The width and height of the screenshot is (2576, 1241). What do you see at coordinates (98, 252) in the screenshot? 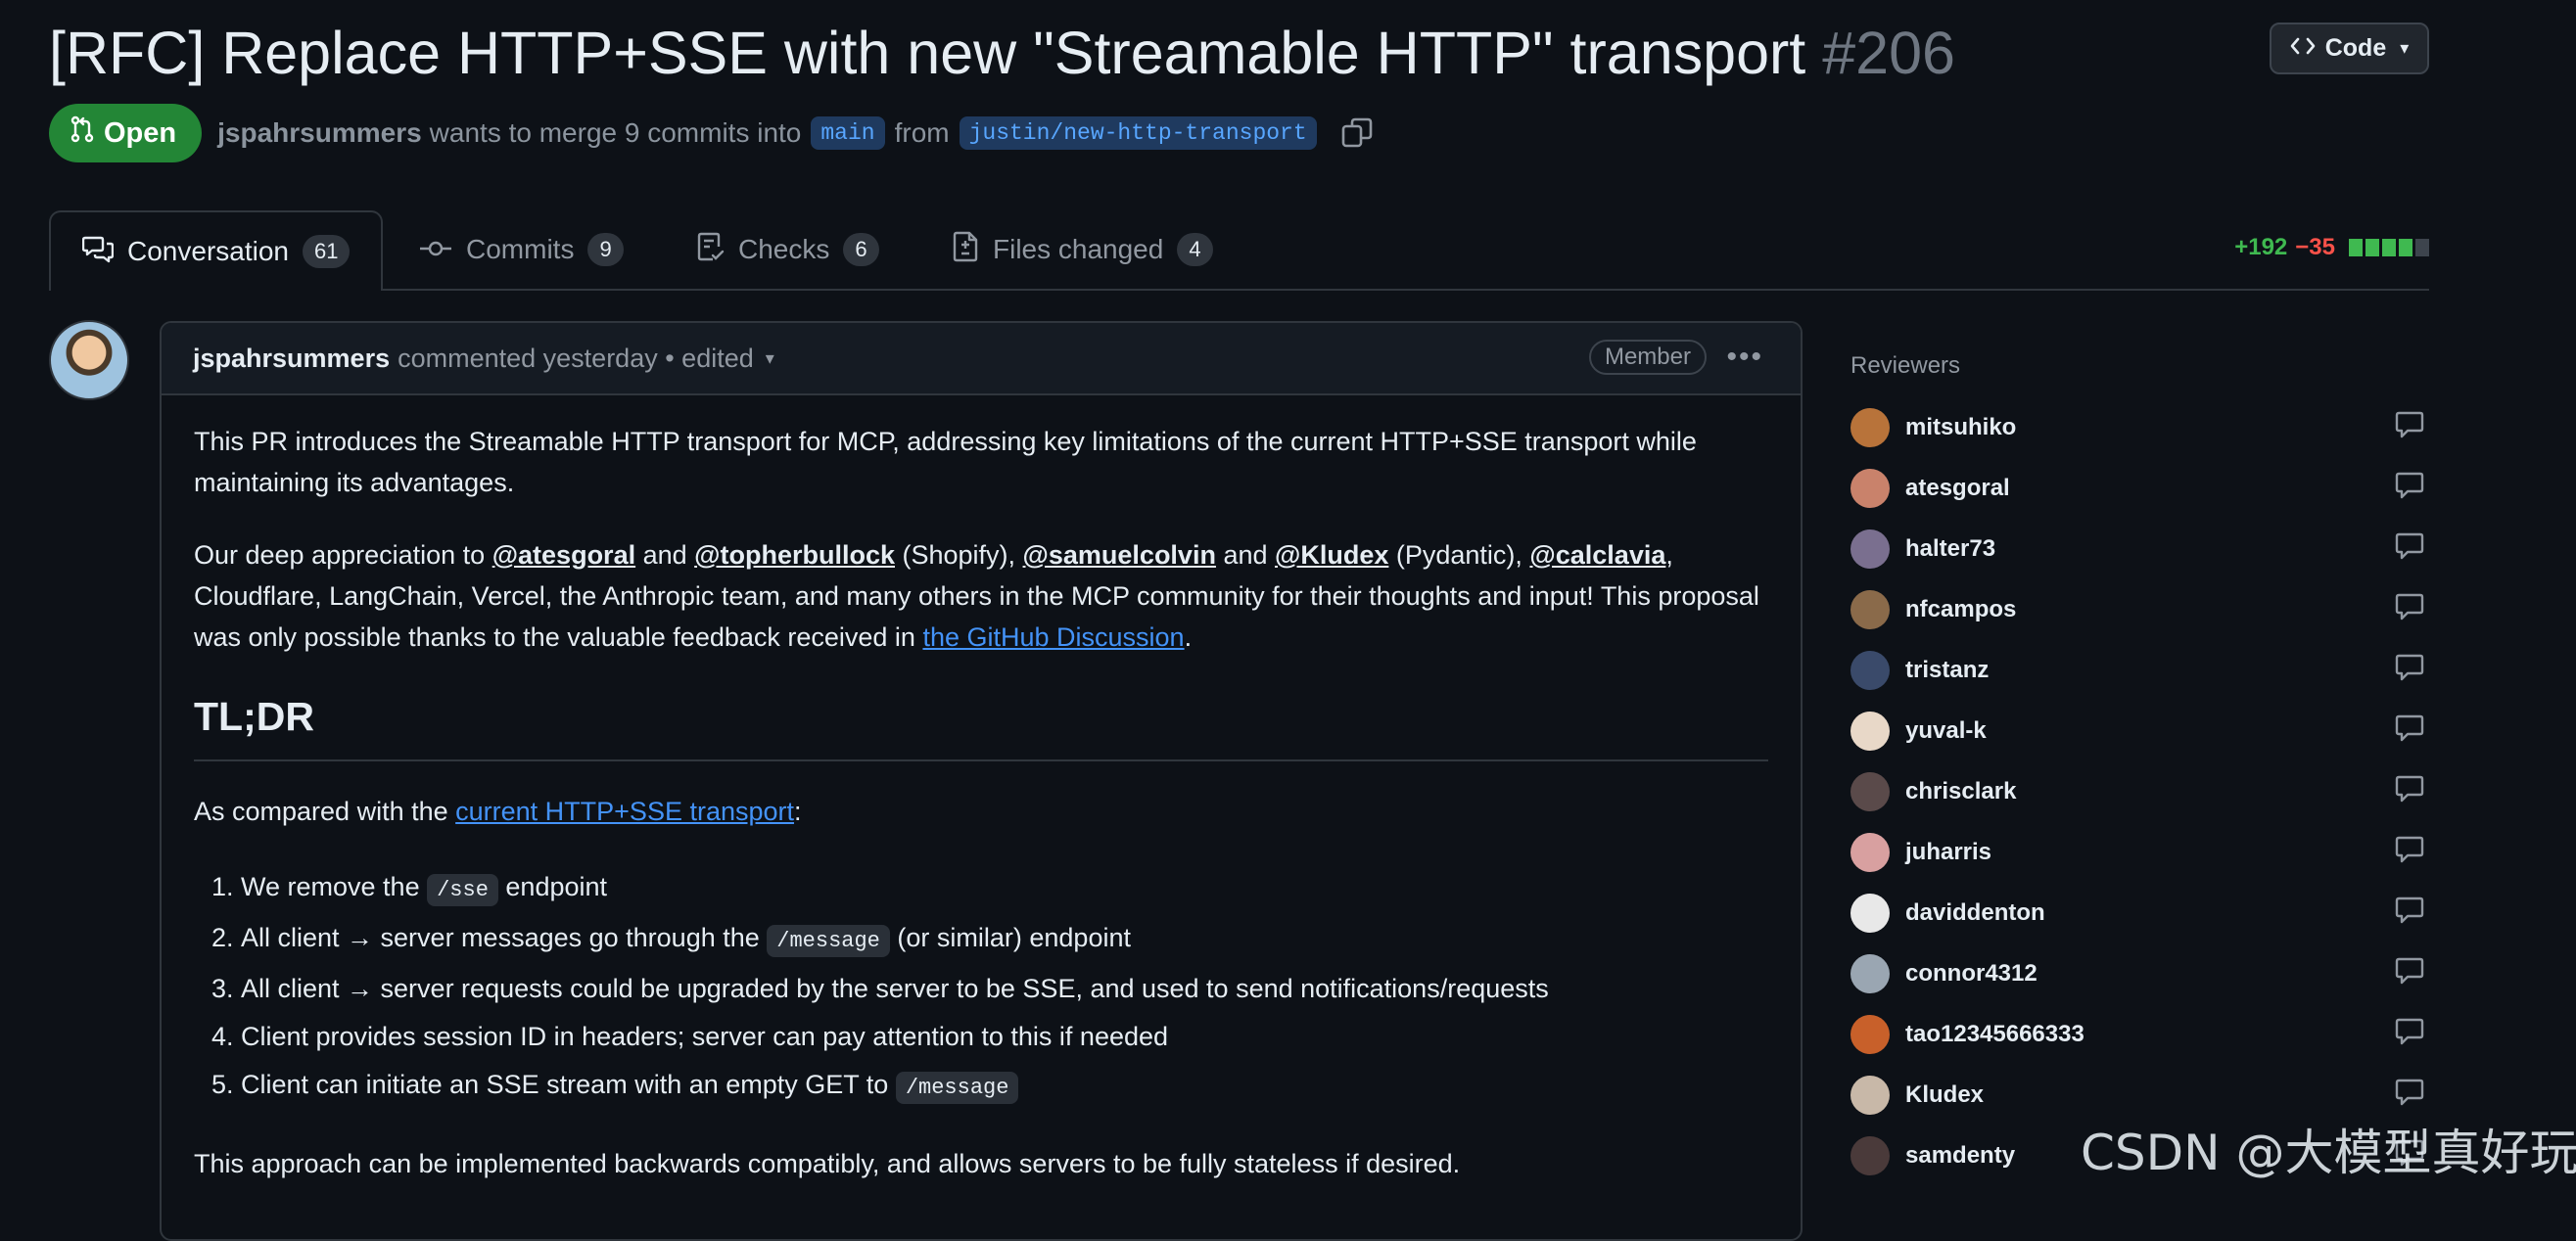
I see `comment-discussion-icon` at bounding box center [98, 252].